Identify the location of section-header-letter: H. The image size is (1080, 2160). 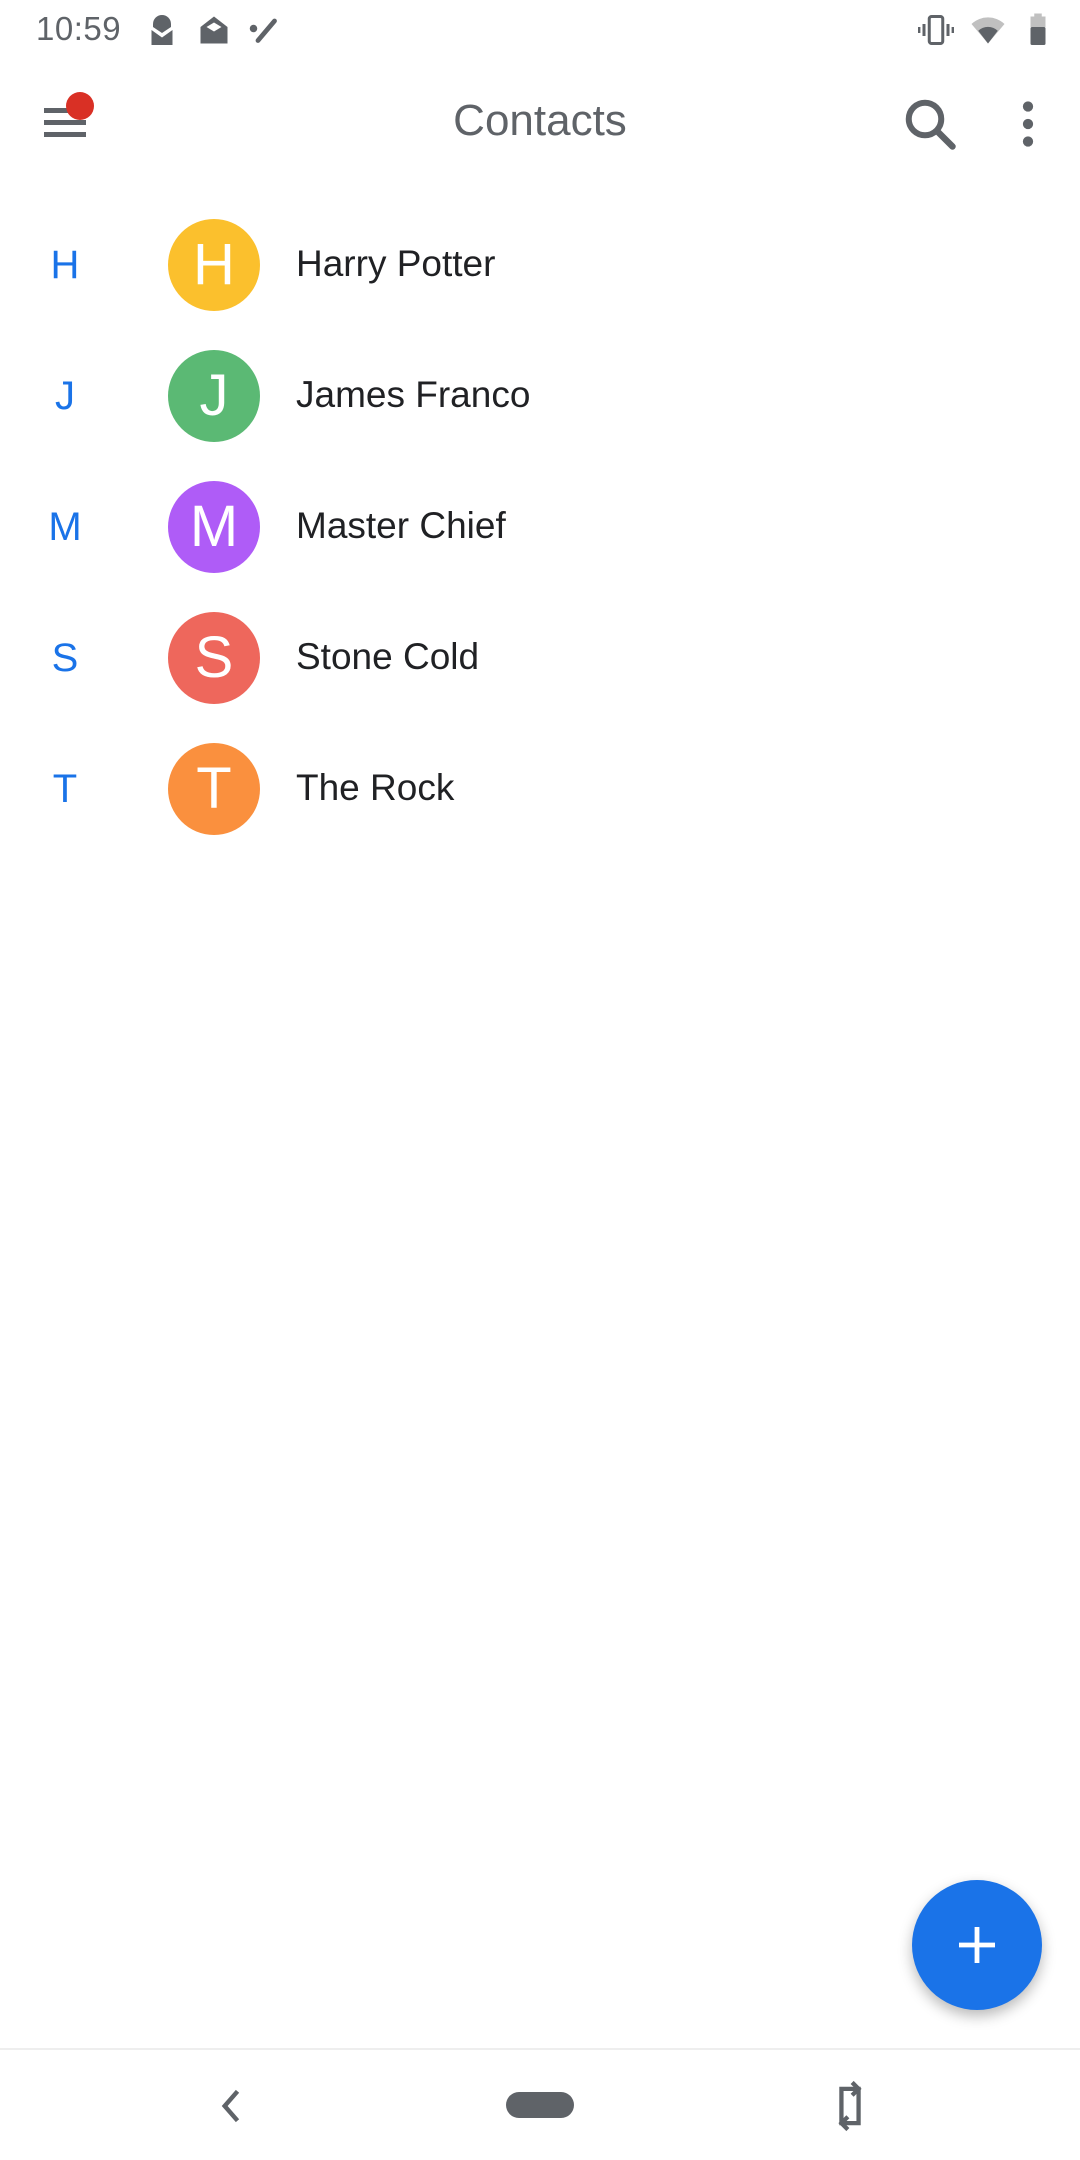
(65, 265).